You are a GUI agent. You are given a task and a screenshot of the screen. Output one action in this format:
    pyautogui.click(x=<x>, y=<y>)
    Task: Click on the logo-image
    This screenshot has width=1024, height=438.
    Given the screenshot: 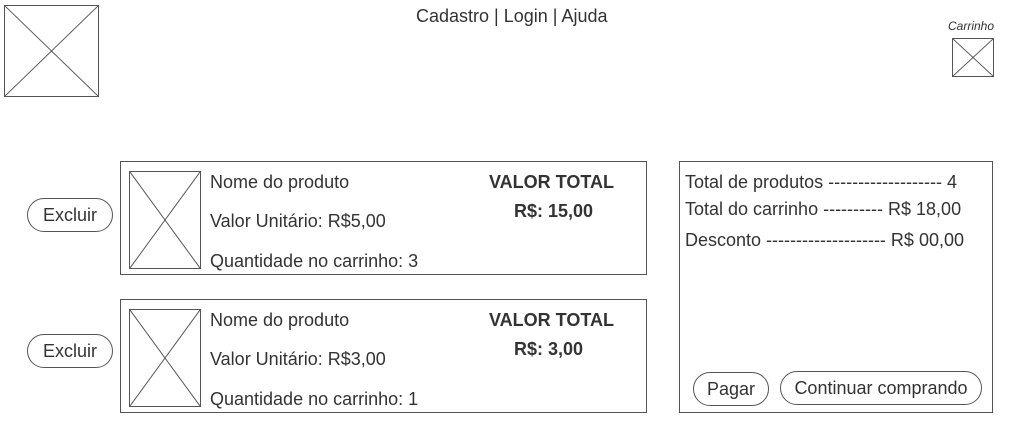 What is the action you would take?
    pyautogui.click(x=51, y=51)
    